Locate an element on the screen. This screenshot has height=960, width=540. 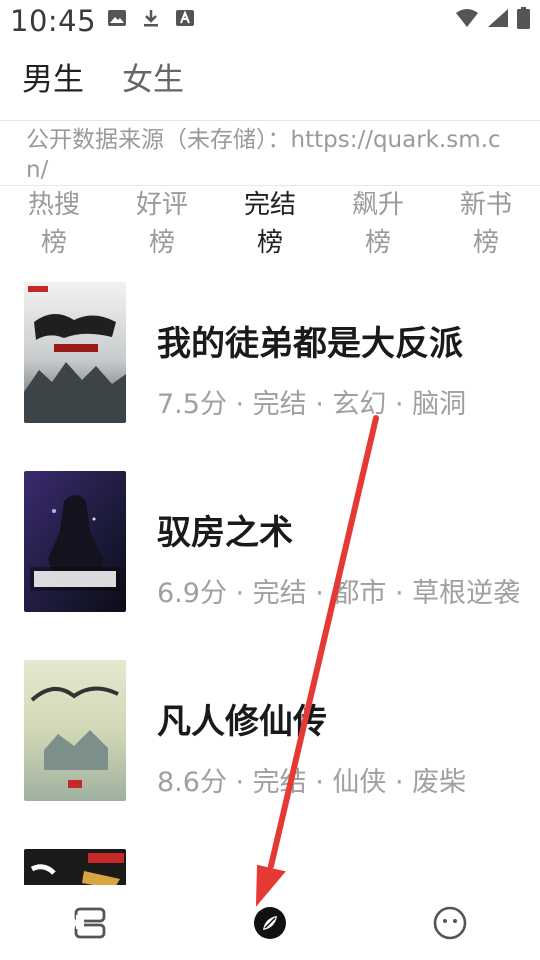
wifi-icon is located at coordinates (467, 20).